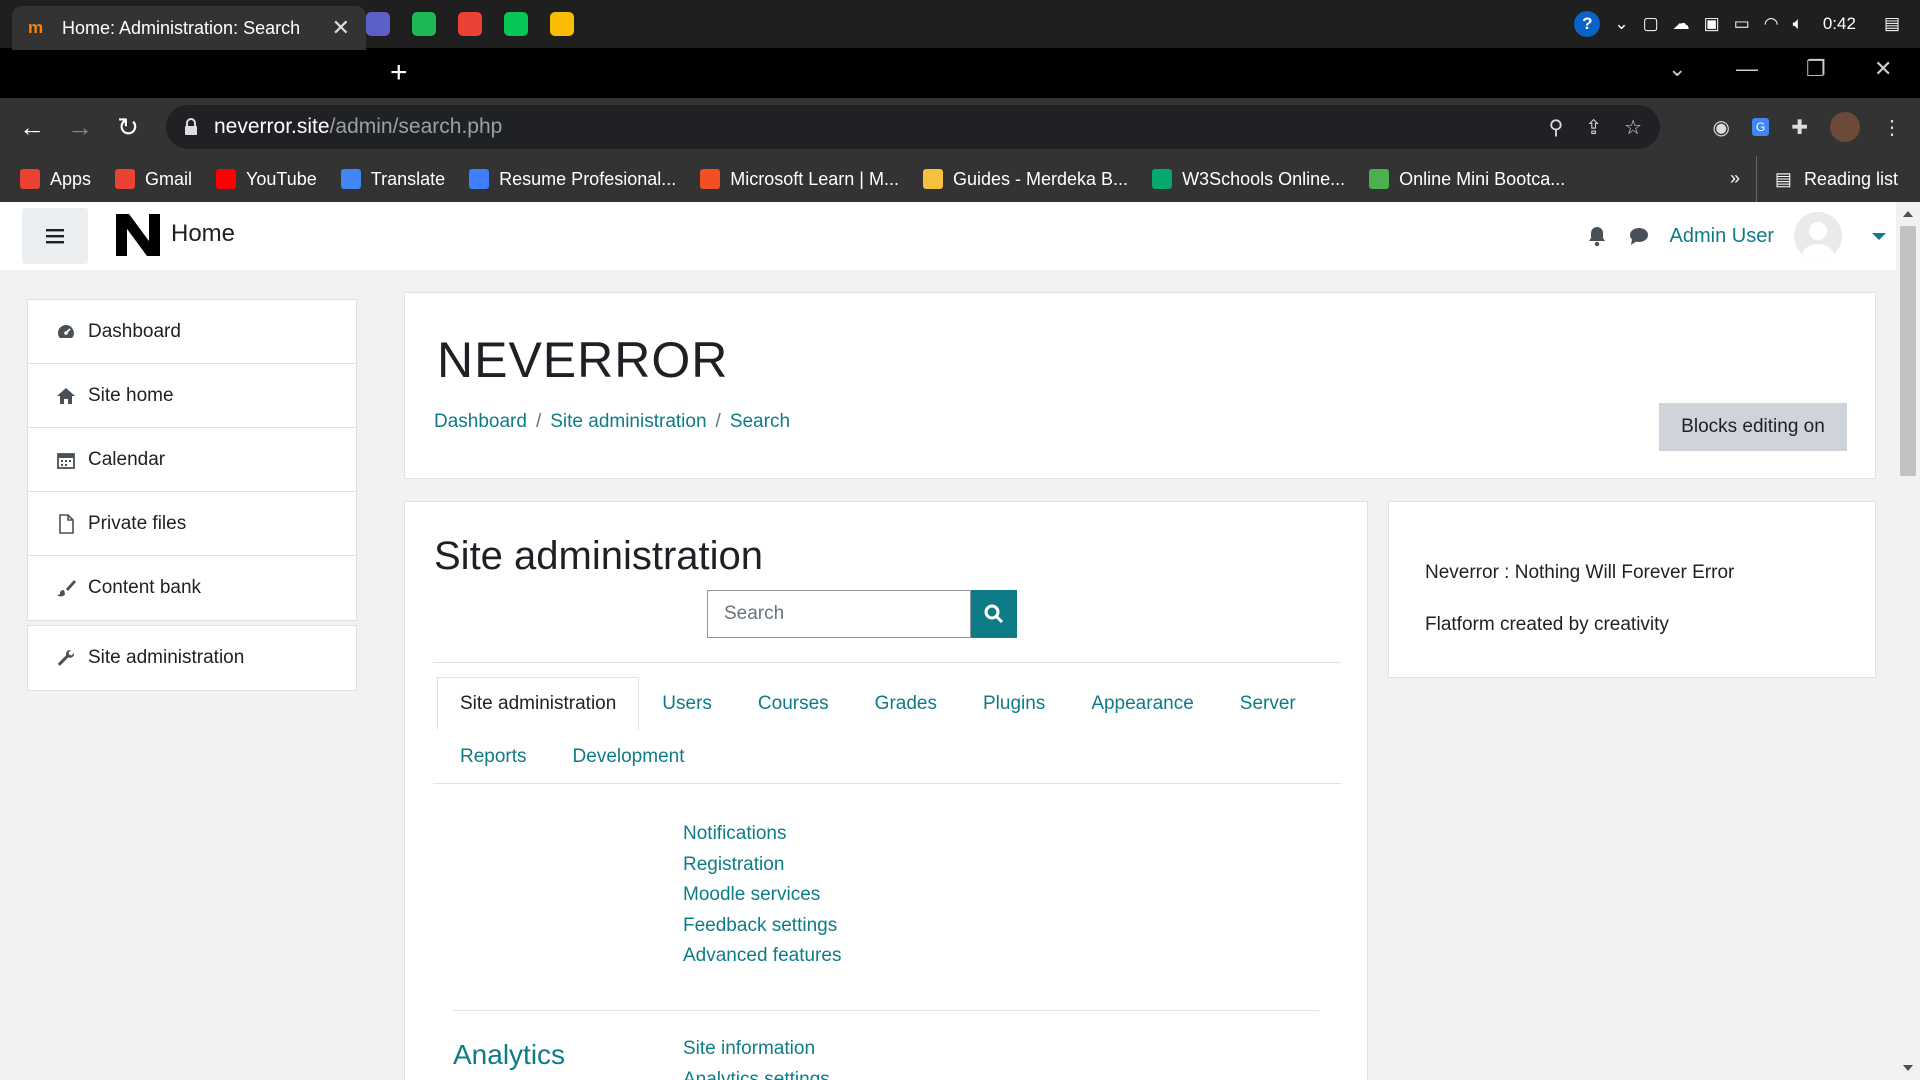 The width and height of the screenshot is (1920, 1080). I want to click on clock: 0:42, so click(1839, 24).